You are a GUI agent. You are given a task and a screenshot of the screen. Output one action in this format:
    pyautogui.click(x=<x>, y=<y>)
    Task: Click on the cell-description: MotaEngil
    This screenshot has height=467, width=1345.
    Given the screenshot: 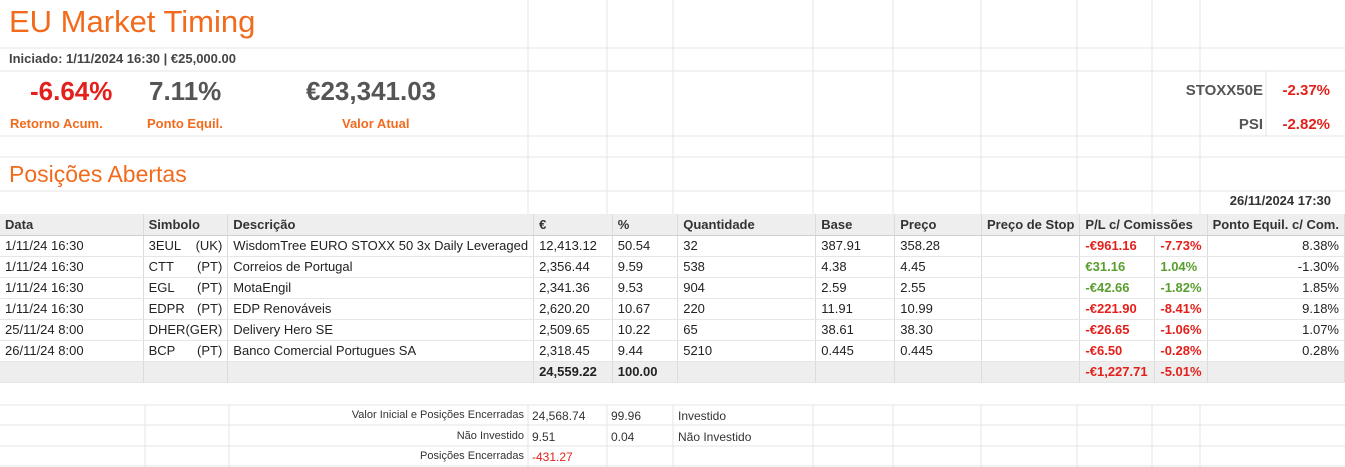 What is the action you would take?
    pyautogui.click(x=381, y=288)
    